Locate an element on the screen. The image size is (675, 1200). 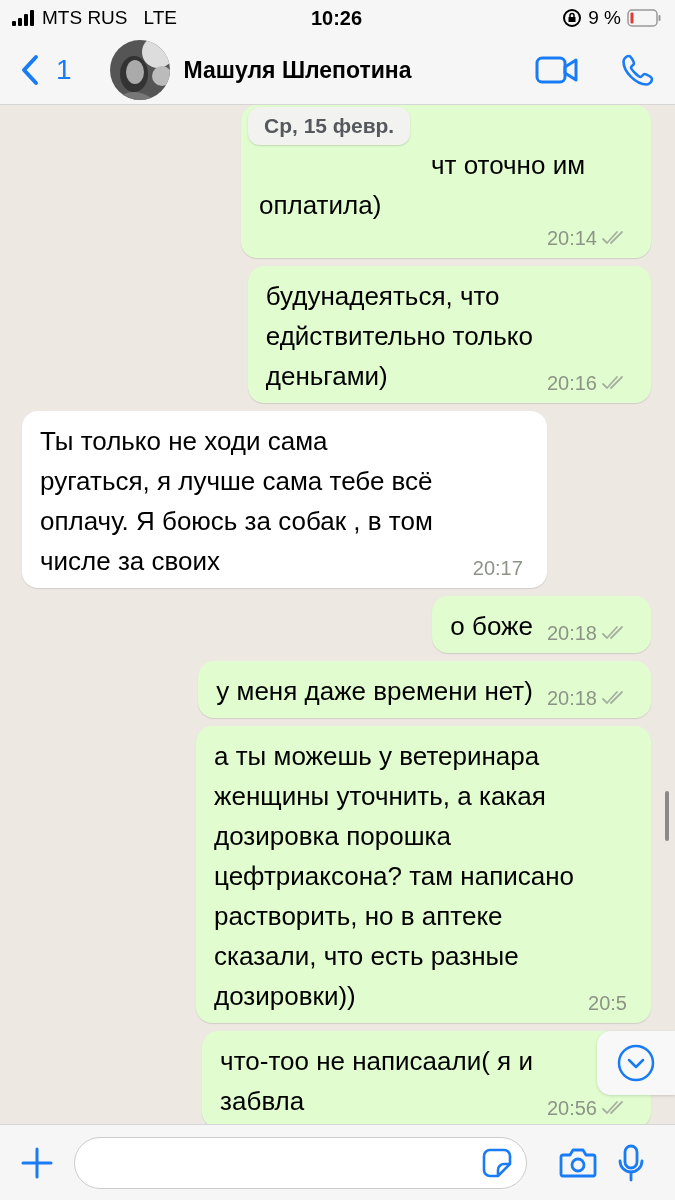
back-button: 1 is located at coordinates (46, 70).